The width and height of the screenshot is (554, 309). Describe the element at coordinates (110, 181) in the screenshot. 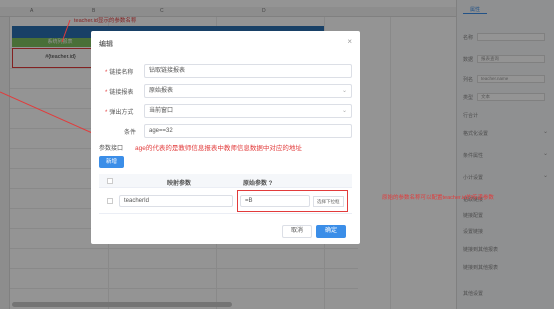

I see `select-all-checkbox` at that location.